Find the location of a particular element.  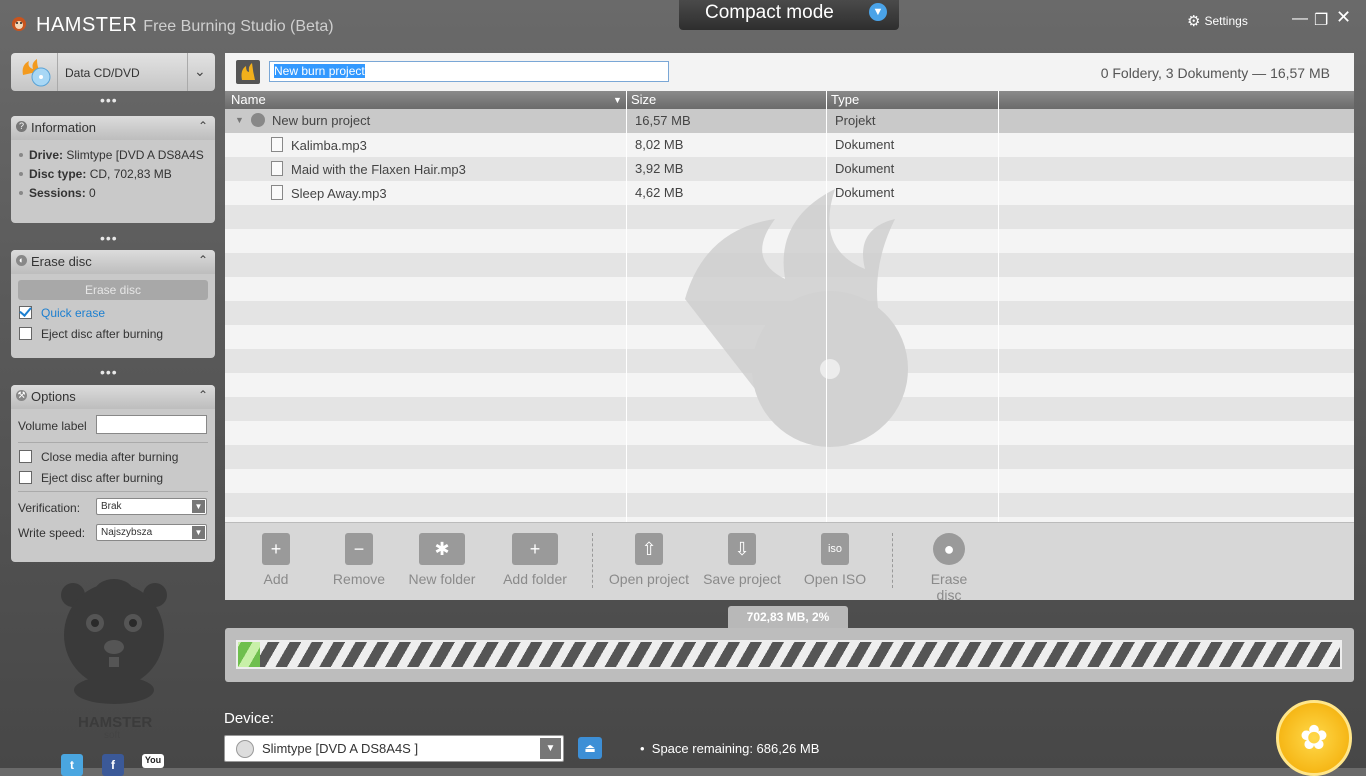

erase-disc-button: Erase disc is located at coordinates (113, 290).